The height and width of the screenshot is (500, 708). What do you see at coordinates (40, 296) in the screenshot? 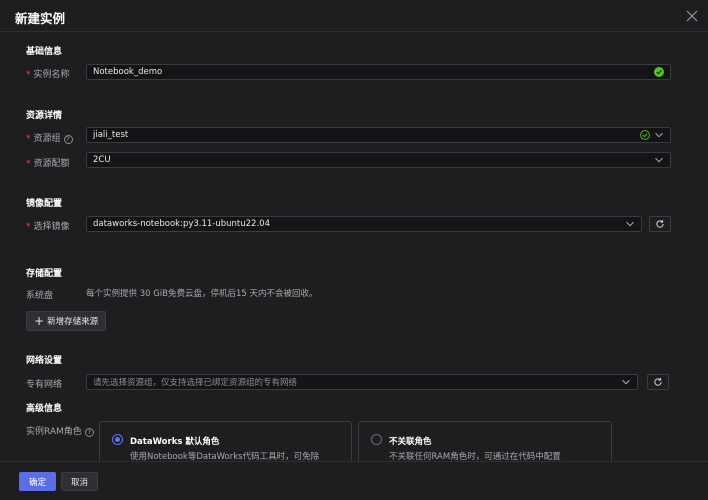
I see `system-disk-label: 系统盘` at bounding box center [40, 296].